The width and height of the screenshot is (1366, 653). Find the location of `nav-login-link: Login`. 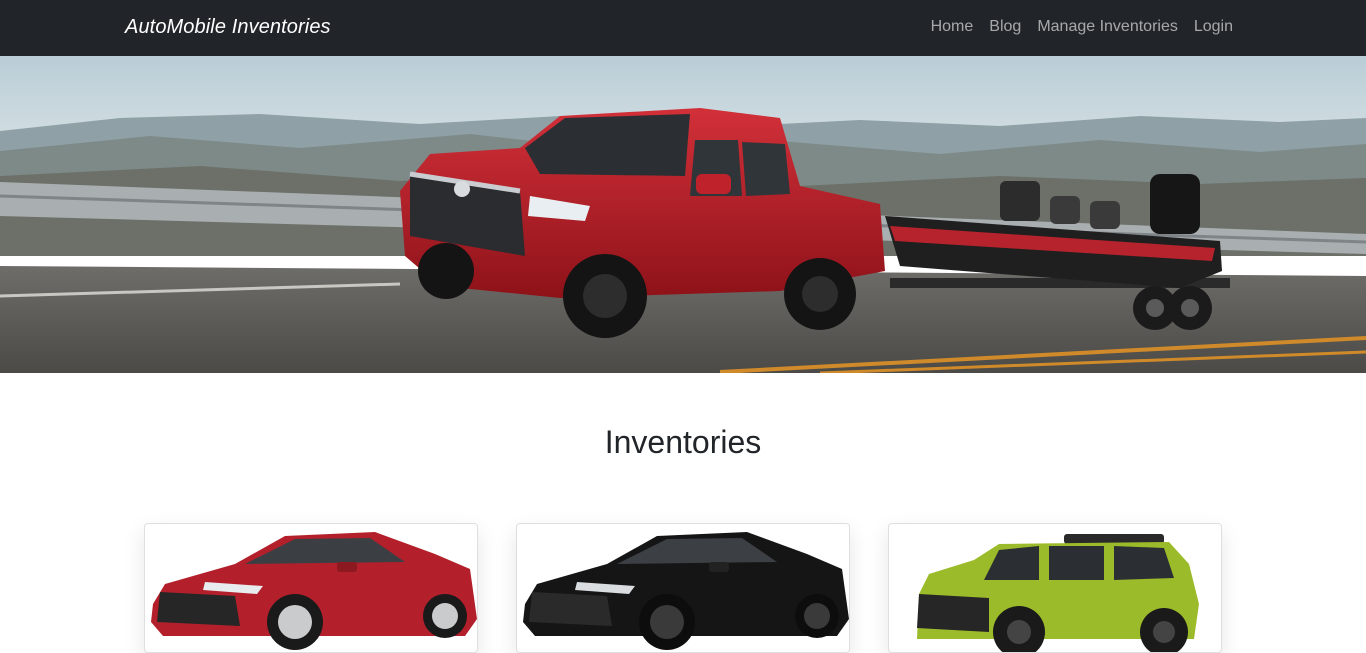

nav-login-link: Login is located at coordinates (1213, 27).